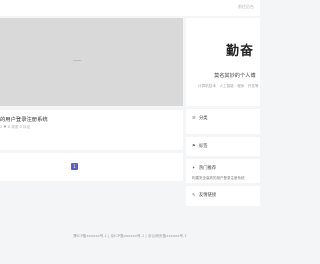 This screenshot has width=320, height=264. I want to click on hot-title: 热门推荐, so click(208, 168).